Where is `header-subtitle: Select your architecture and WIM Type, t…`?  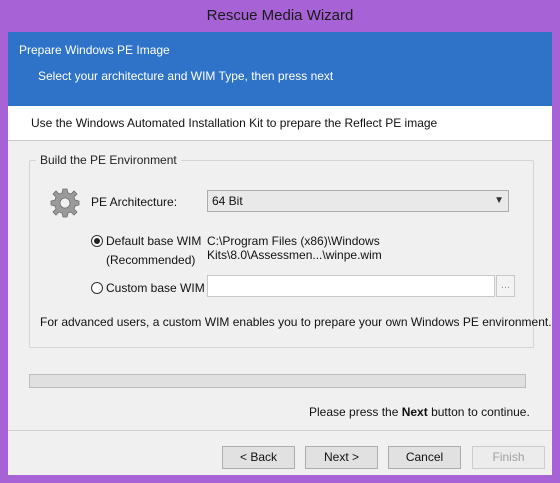
header-subtitle: Select your architecture and WIM Type, t… is located at coordinates (186, 76).